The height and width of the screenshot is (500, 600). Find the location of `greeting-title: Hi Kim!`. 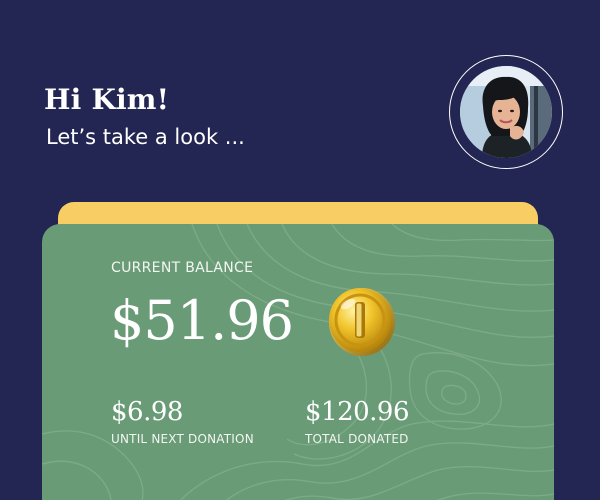

greeting-title: Hi Kim! is located at coordinates (107, 99).